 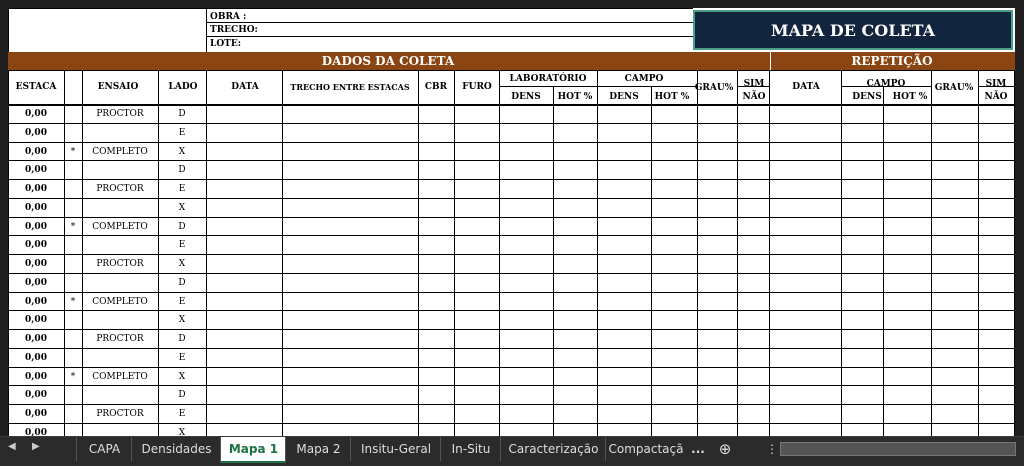 What do you see at coordinates (553, 449) in the screenshot?
I see `tab-caracteriza-o: Caracterização` at bounding box center [553, 449].